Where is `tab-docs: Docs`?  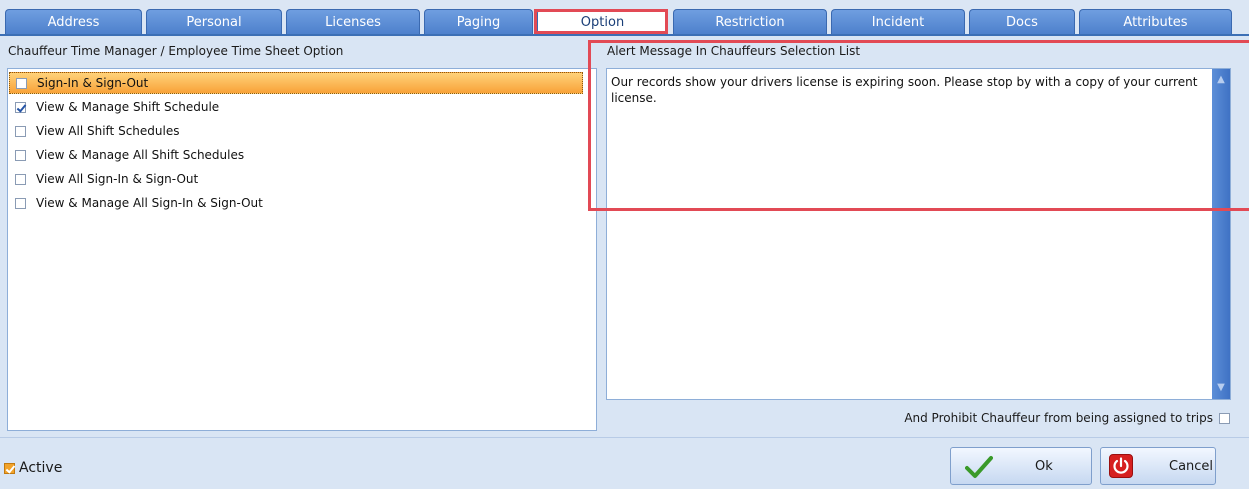 tab-docs: Docs is located at coordinates (1022, 22).